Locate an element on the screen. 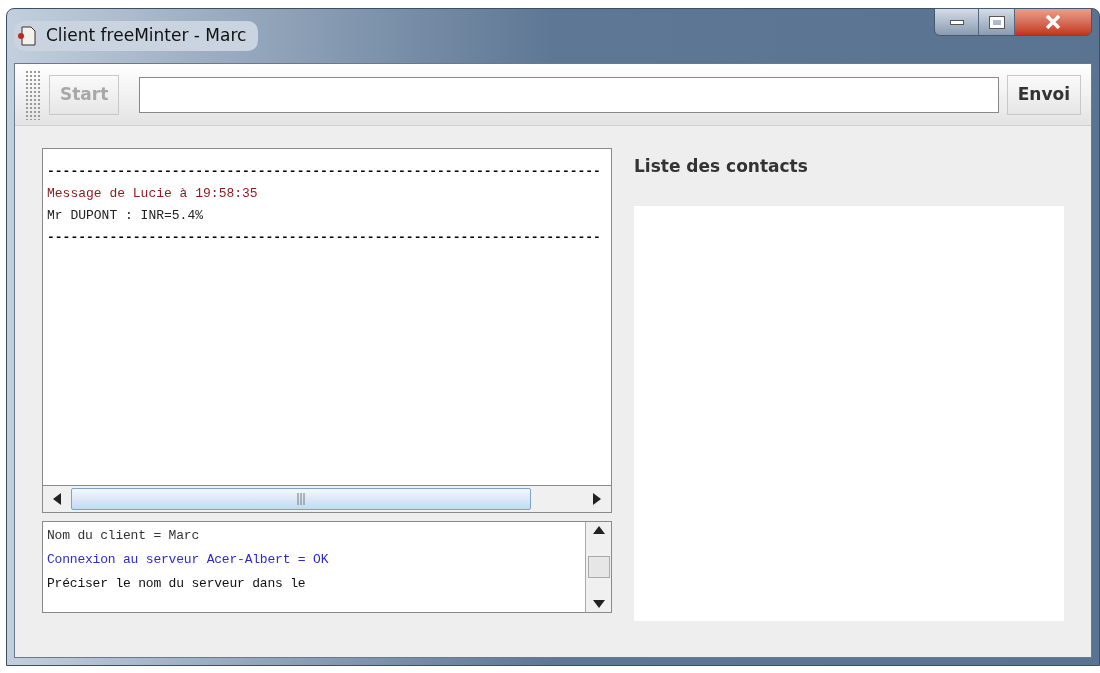 This screenshot has width=1100, height=673. document-icon is located at coordinates (27, 36).